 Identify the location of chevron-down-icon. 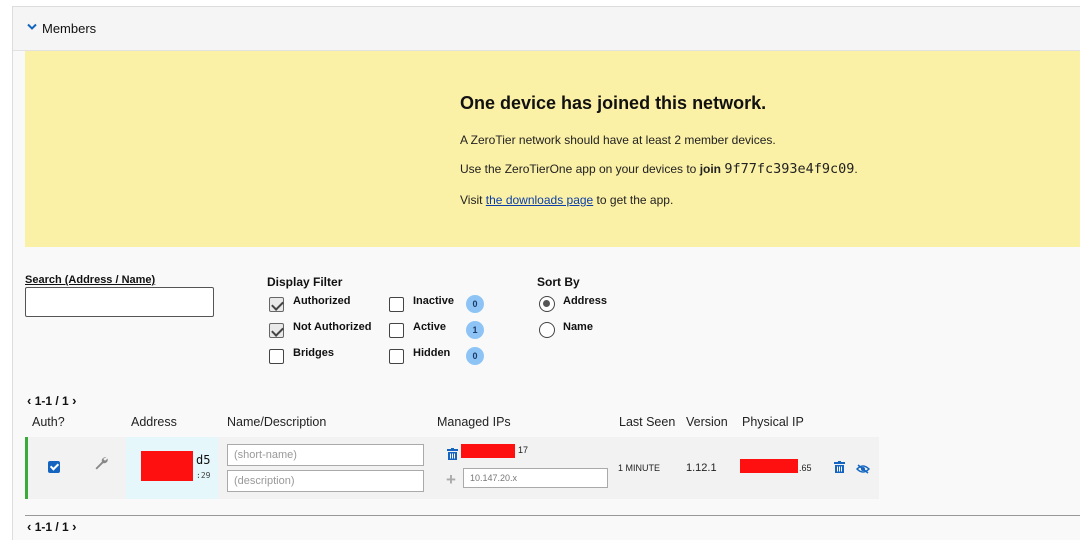
(32, 28).